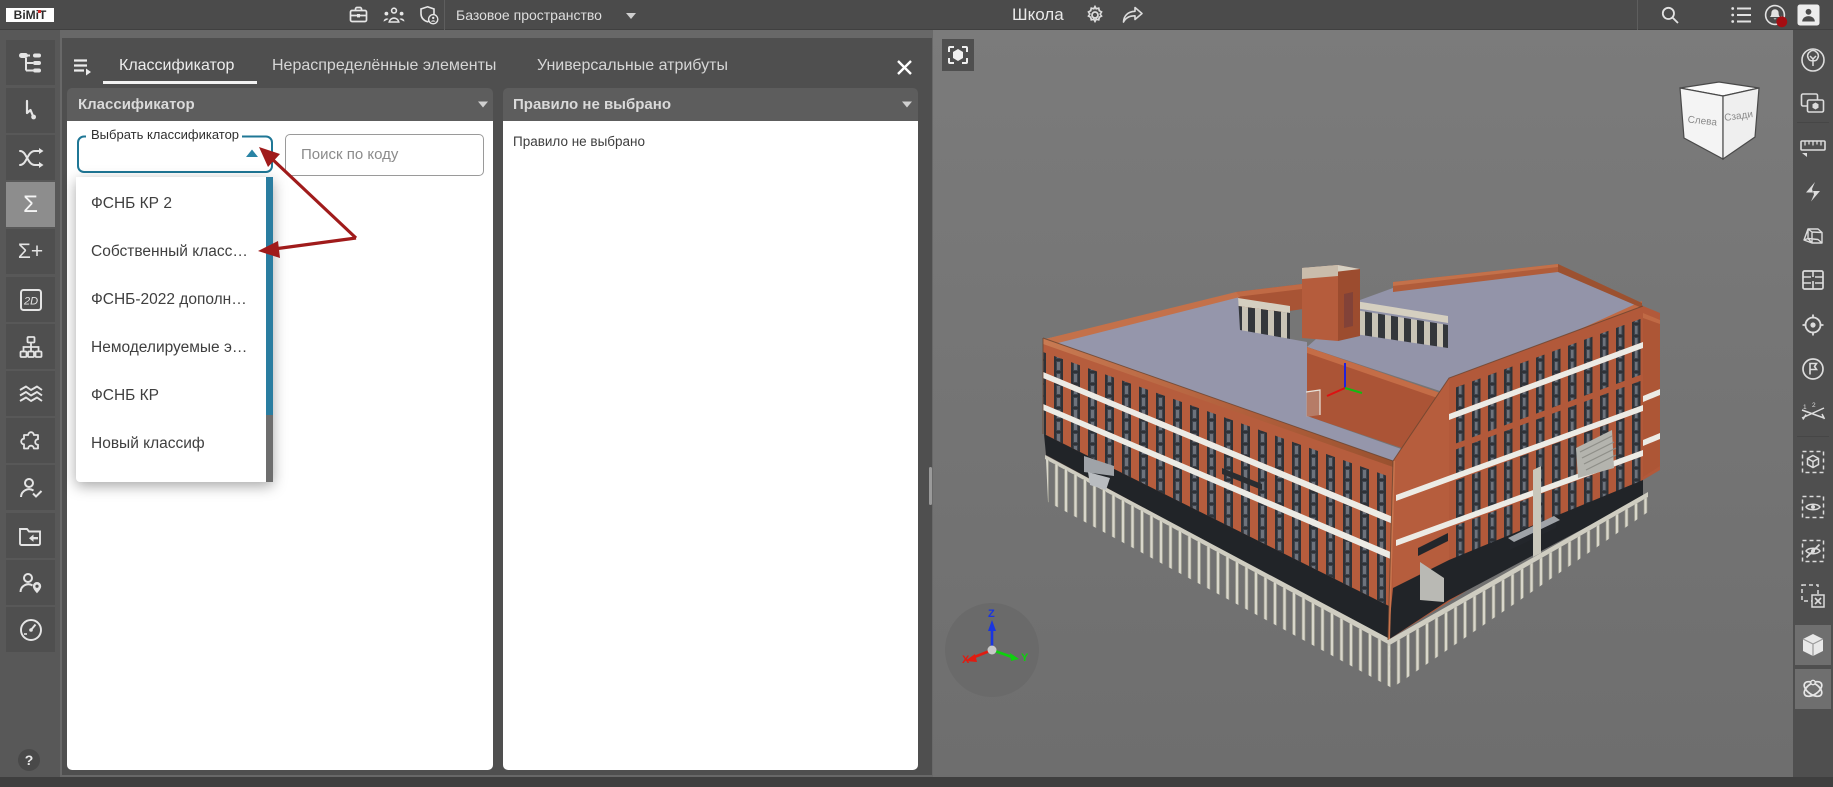 This screenshot has width=1833, height=787. I want to click on svg-text: X, so click(966, 660).